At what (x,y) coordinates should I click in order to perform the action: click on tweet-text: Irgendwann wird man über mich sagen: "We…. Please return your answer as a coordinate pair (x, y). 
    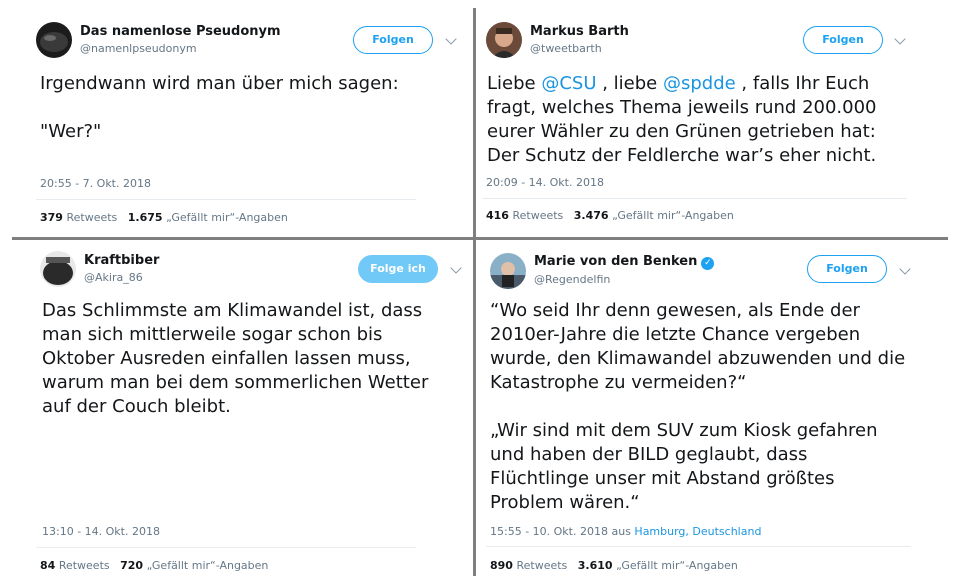
    Looking at the image, I should click on (219, 107).